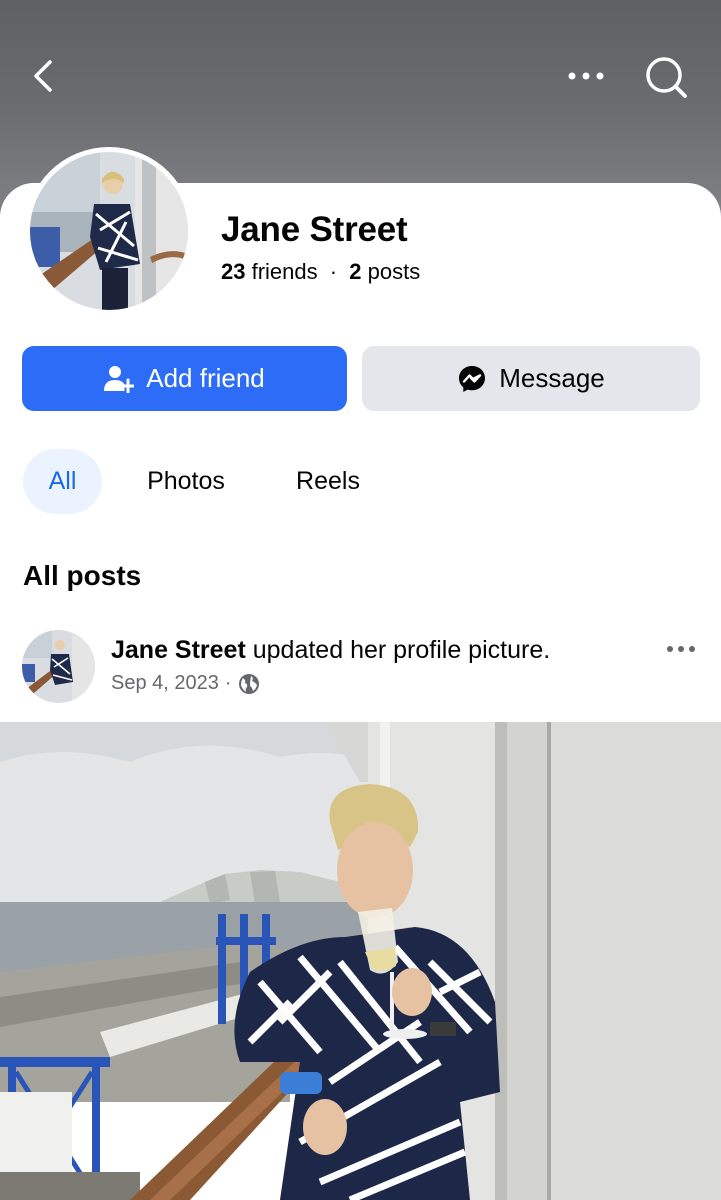  What do you see at coordinates (394, 271) in the screenshot?
I see `posts-label: posts` at bounding box center [394, 271].